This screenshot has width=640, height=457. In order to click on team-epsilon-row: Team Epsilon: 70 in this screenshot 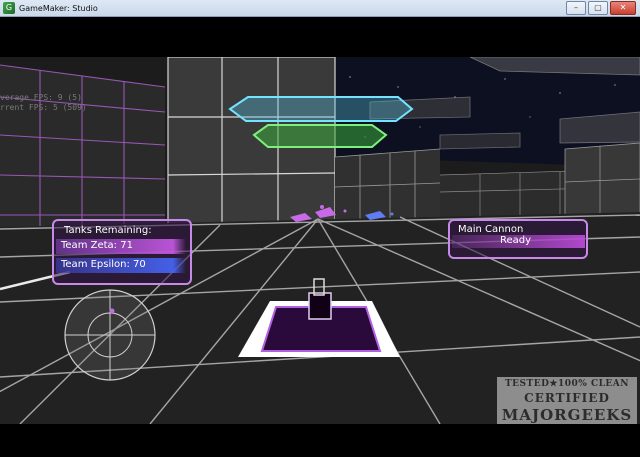, I will do `click(121, 265)`.